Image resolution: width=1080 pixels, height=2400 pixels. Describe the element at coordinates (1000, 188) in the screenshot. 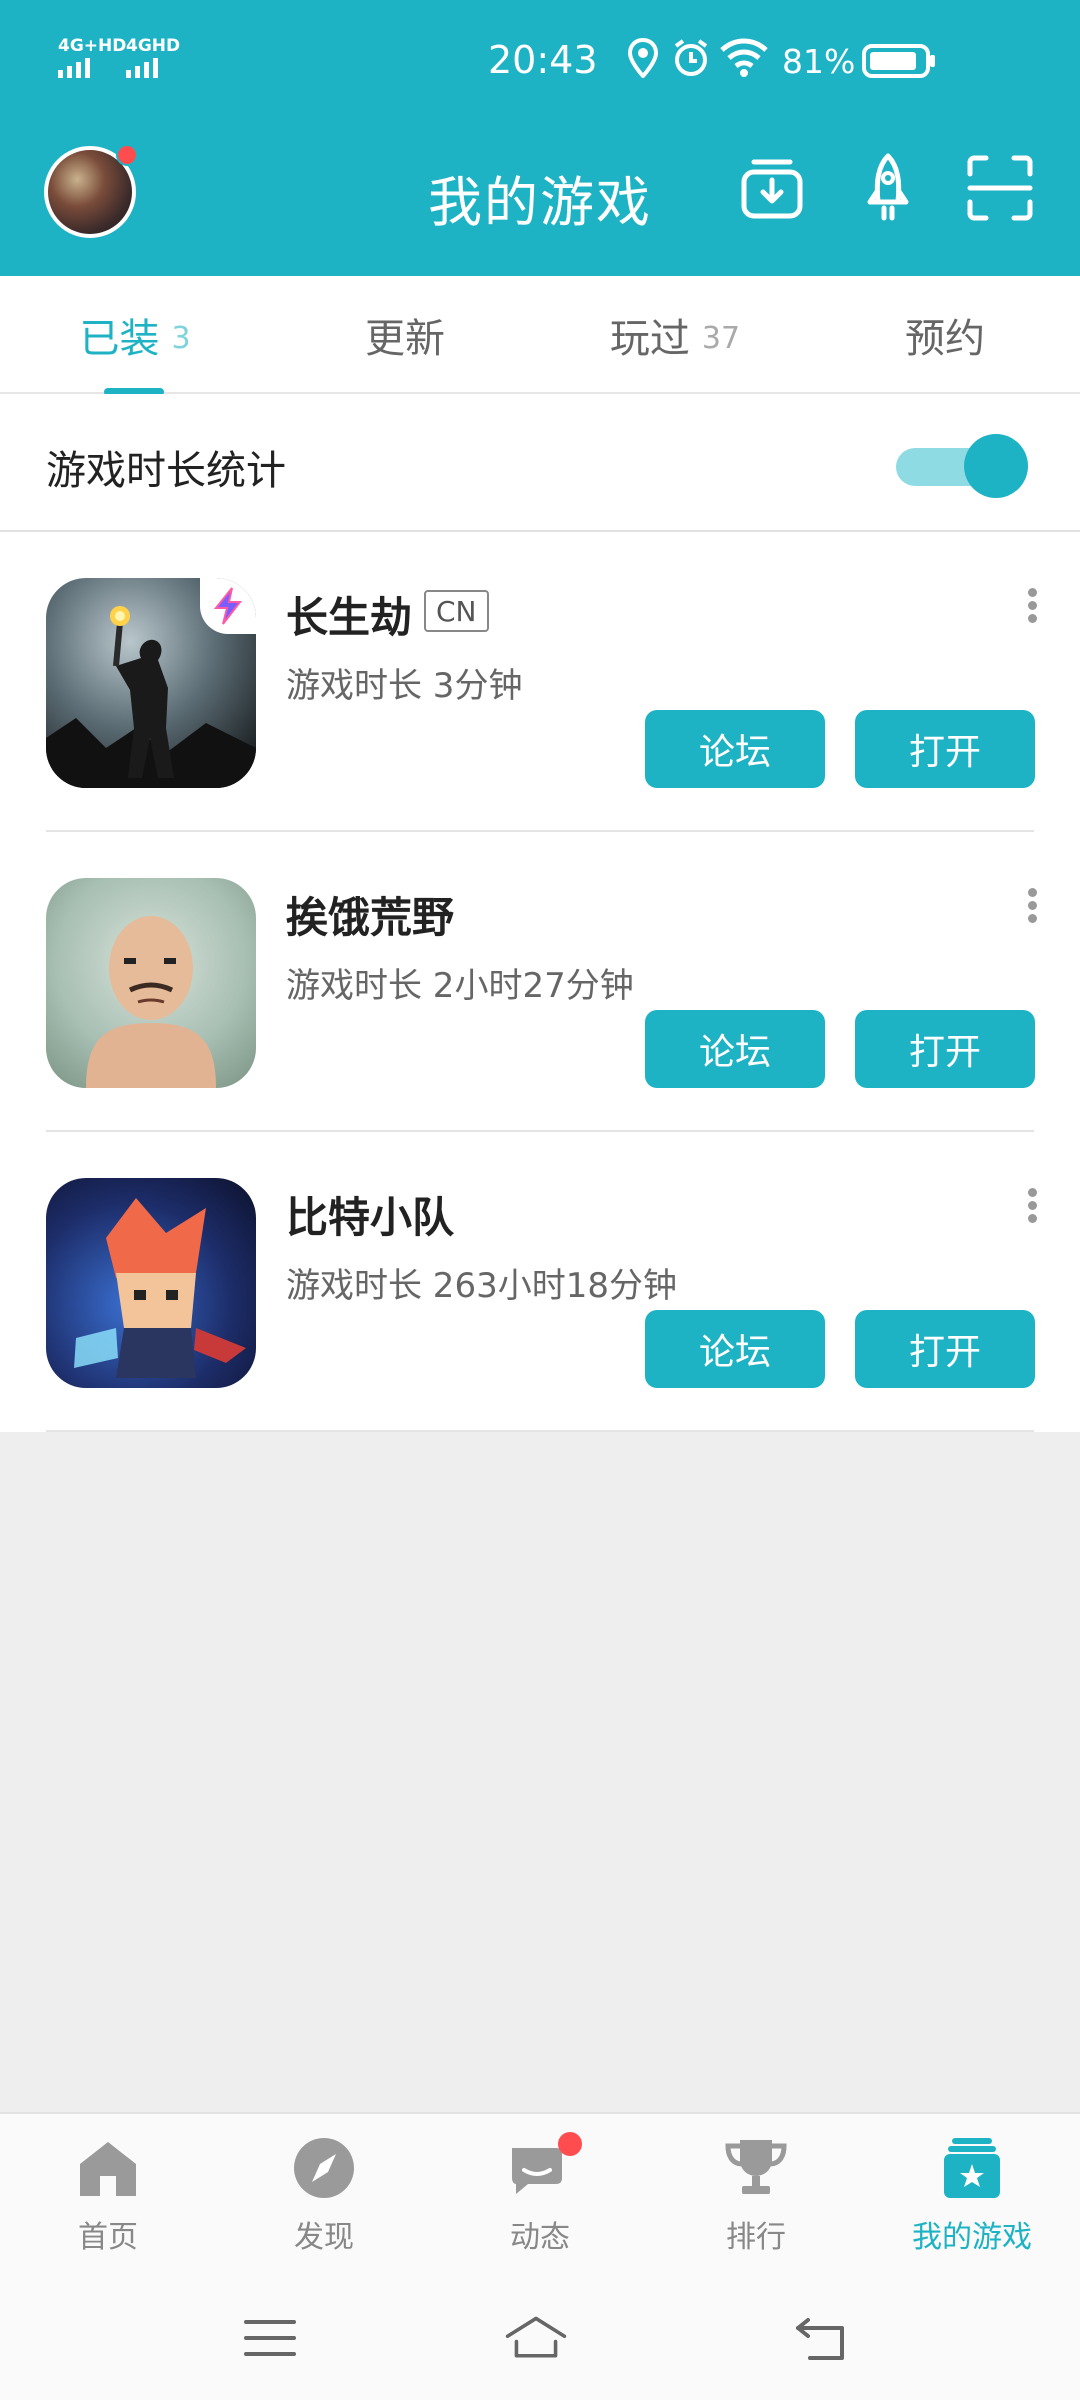

I see `scan-icon` at that location.